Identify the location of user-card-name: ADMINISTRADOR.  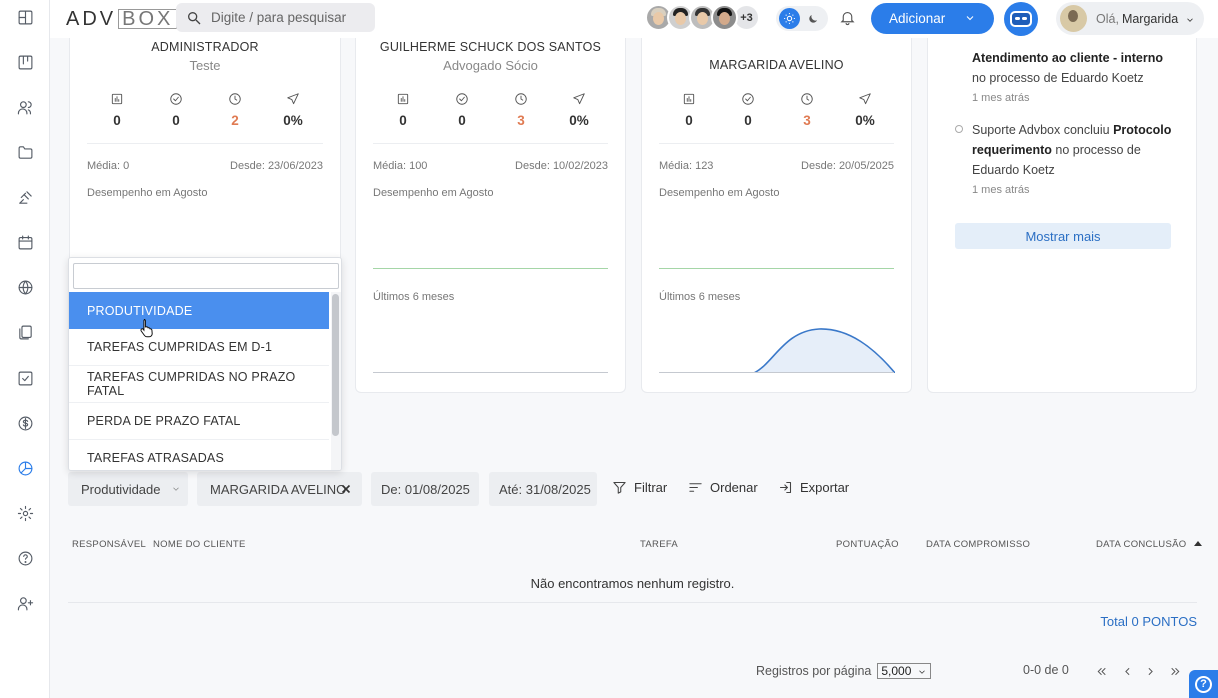
(205, 47).